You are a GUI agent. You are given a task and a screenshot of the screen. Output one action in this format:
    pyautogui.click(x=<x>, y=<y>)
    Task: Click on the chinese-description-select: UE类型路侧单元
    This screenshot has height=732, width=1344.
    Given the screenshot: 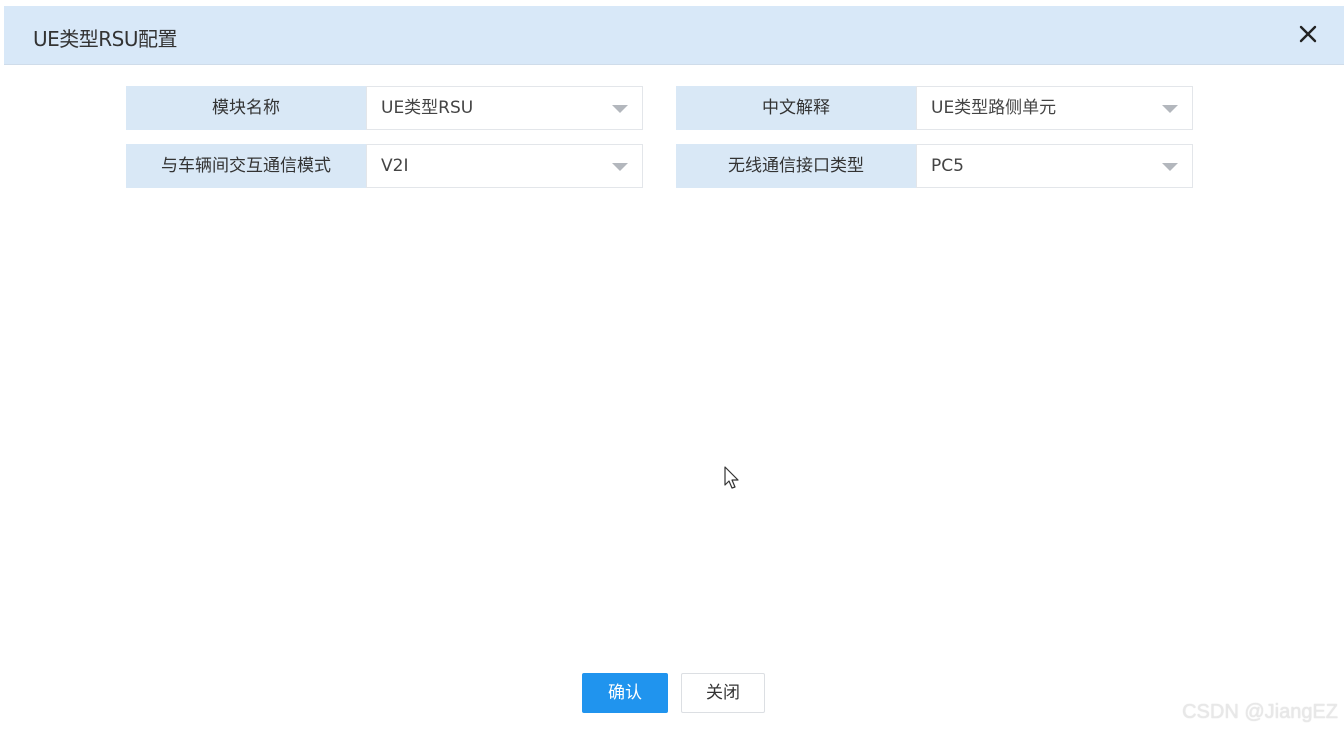 What is the action you would take?
    pyautogui.click(x=1054, y=108)
    